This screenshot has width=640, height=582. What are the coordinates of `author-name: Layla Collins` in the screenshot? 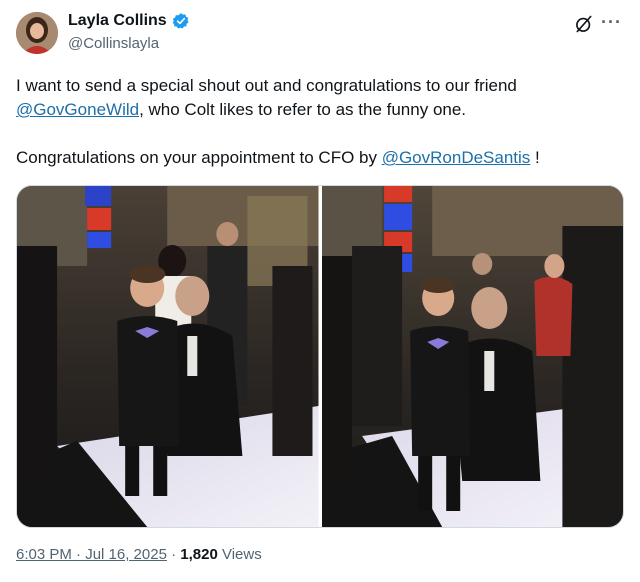 It's located at (117, 21).